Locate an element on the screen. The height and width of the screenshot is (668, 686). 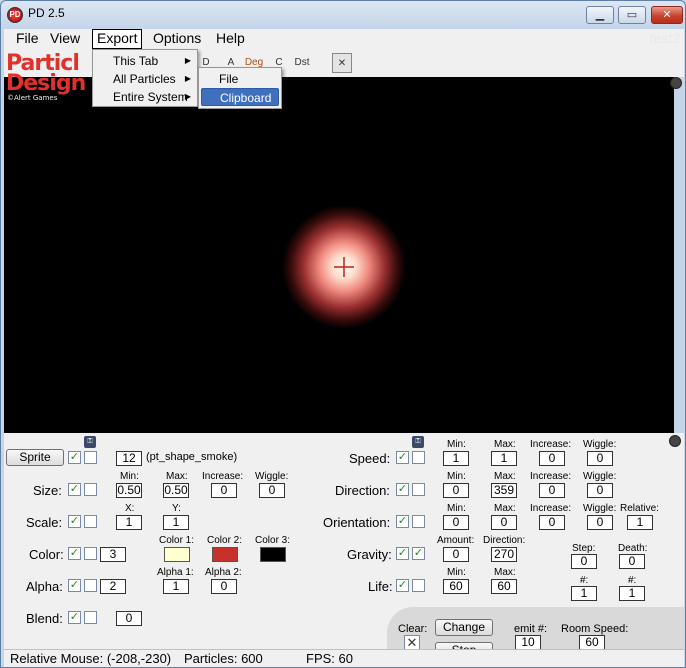
sprite-checkbox: ✓ is located at coordinates (74, 457).